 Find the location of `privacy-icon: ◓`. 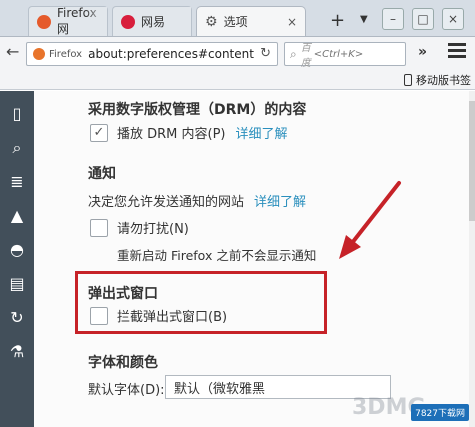

privacy-icon: ◓ is located at coordinates (17, 250).